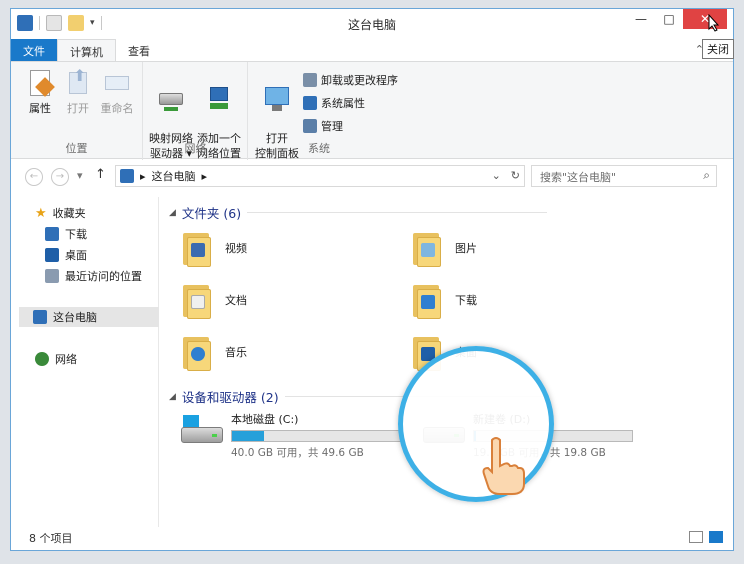 The height and width of the screenshot is (564, 744). Describe the element at coordinates (343, 103) in the screenshot. I see `system-properties-label: 系统属性` at that location.